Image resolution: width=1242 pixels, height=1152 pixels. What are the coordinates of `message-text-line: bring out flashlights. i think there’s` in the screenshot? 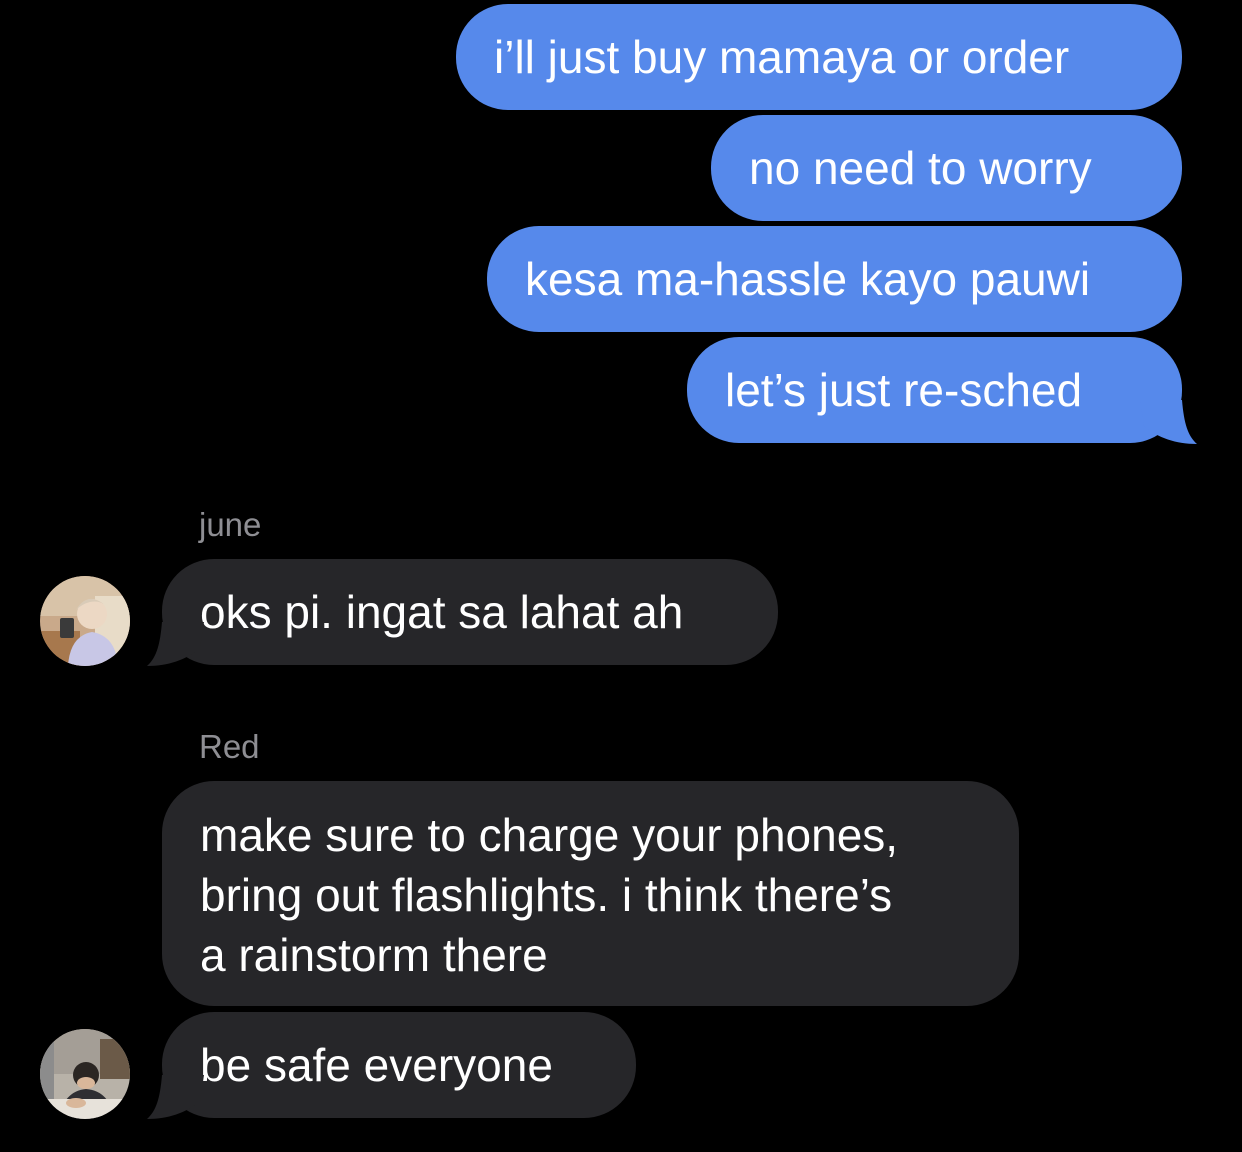 It's located at (546, 895).